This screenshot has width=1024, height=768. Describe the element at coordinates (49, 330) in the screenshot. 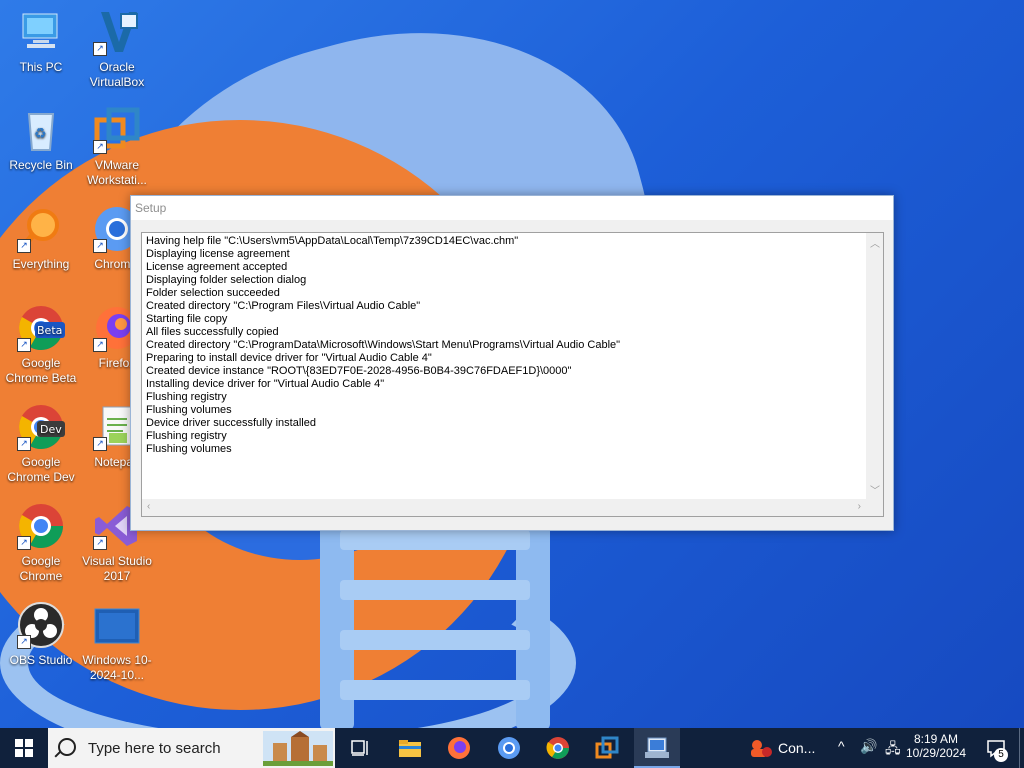

I see `svg-text: Beta` at that location.